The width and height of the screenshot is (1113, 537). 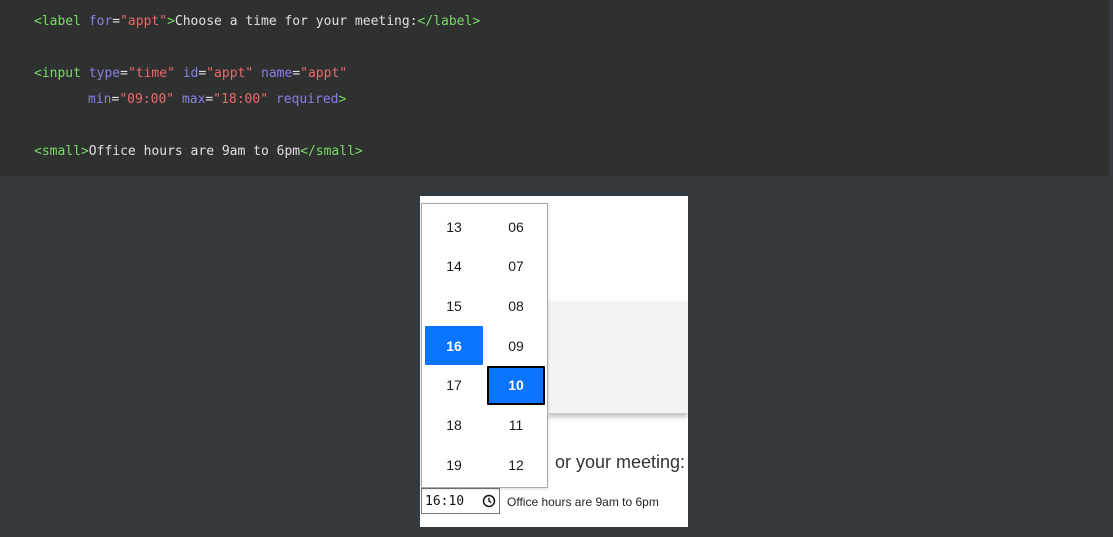 What do you see at coordinates (619, 462) in the screenshot?
I see `meeting-label: or your meeting:` at bounding box center [619, 462].